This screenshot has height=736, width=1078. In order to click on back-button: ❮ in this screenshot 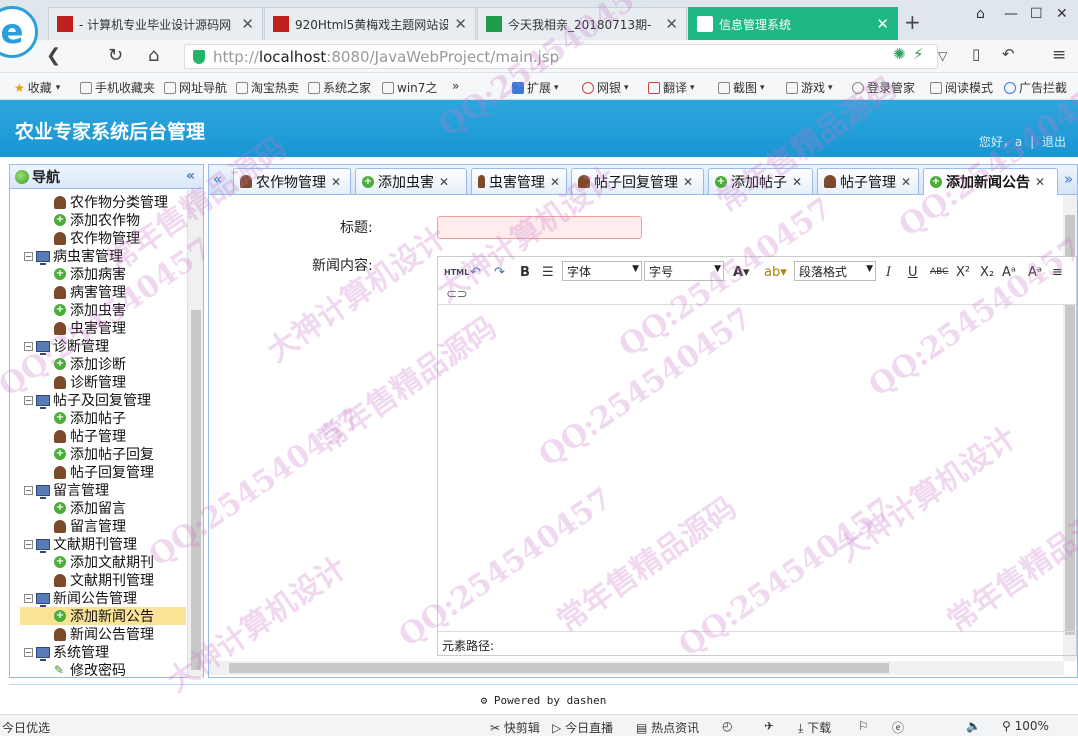, I will do `click(53, 55)`.